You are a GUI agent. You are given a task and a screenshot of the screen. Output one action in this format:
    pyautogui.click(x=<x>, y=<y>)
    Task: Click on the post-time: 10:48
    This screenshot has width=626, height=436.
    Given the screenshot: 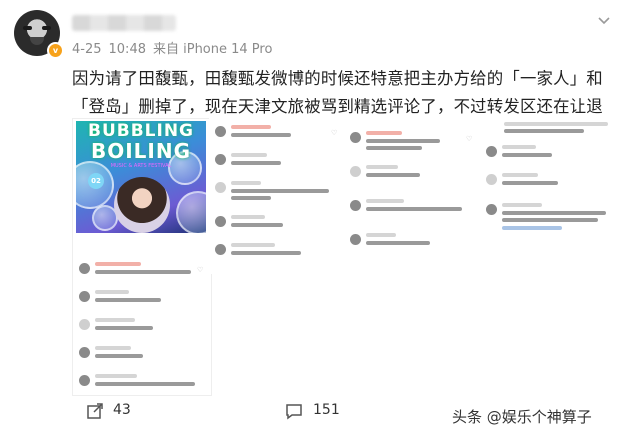 What is the action you would take?
    pyautogui.click(x=127, y=49)
    